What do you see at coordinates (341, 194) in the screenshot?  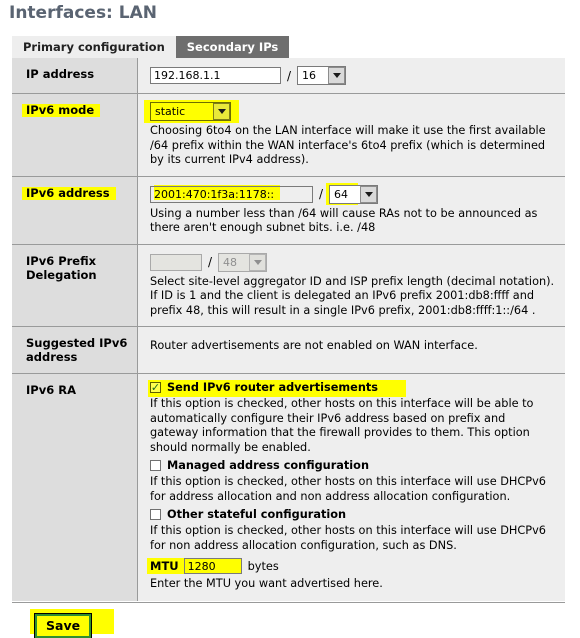 I see `ipv6-address-prefix-value: 64` at bounding box center [341, 194].